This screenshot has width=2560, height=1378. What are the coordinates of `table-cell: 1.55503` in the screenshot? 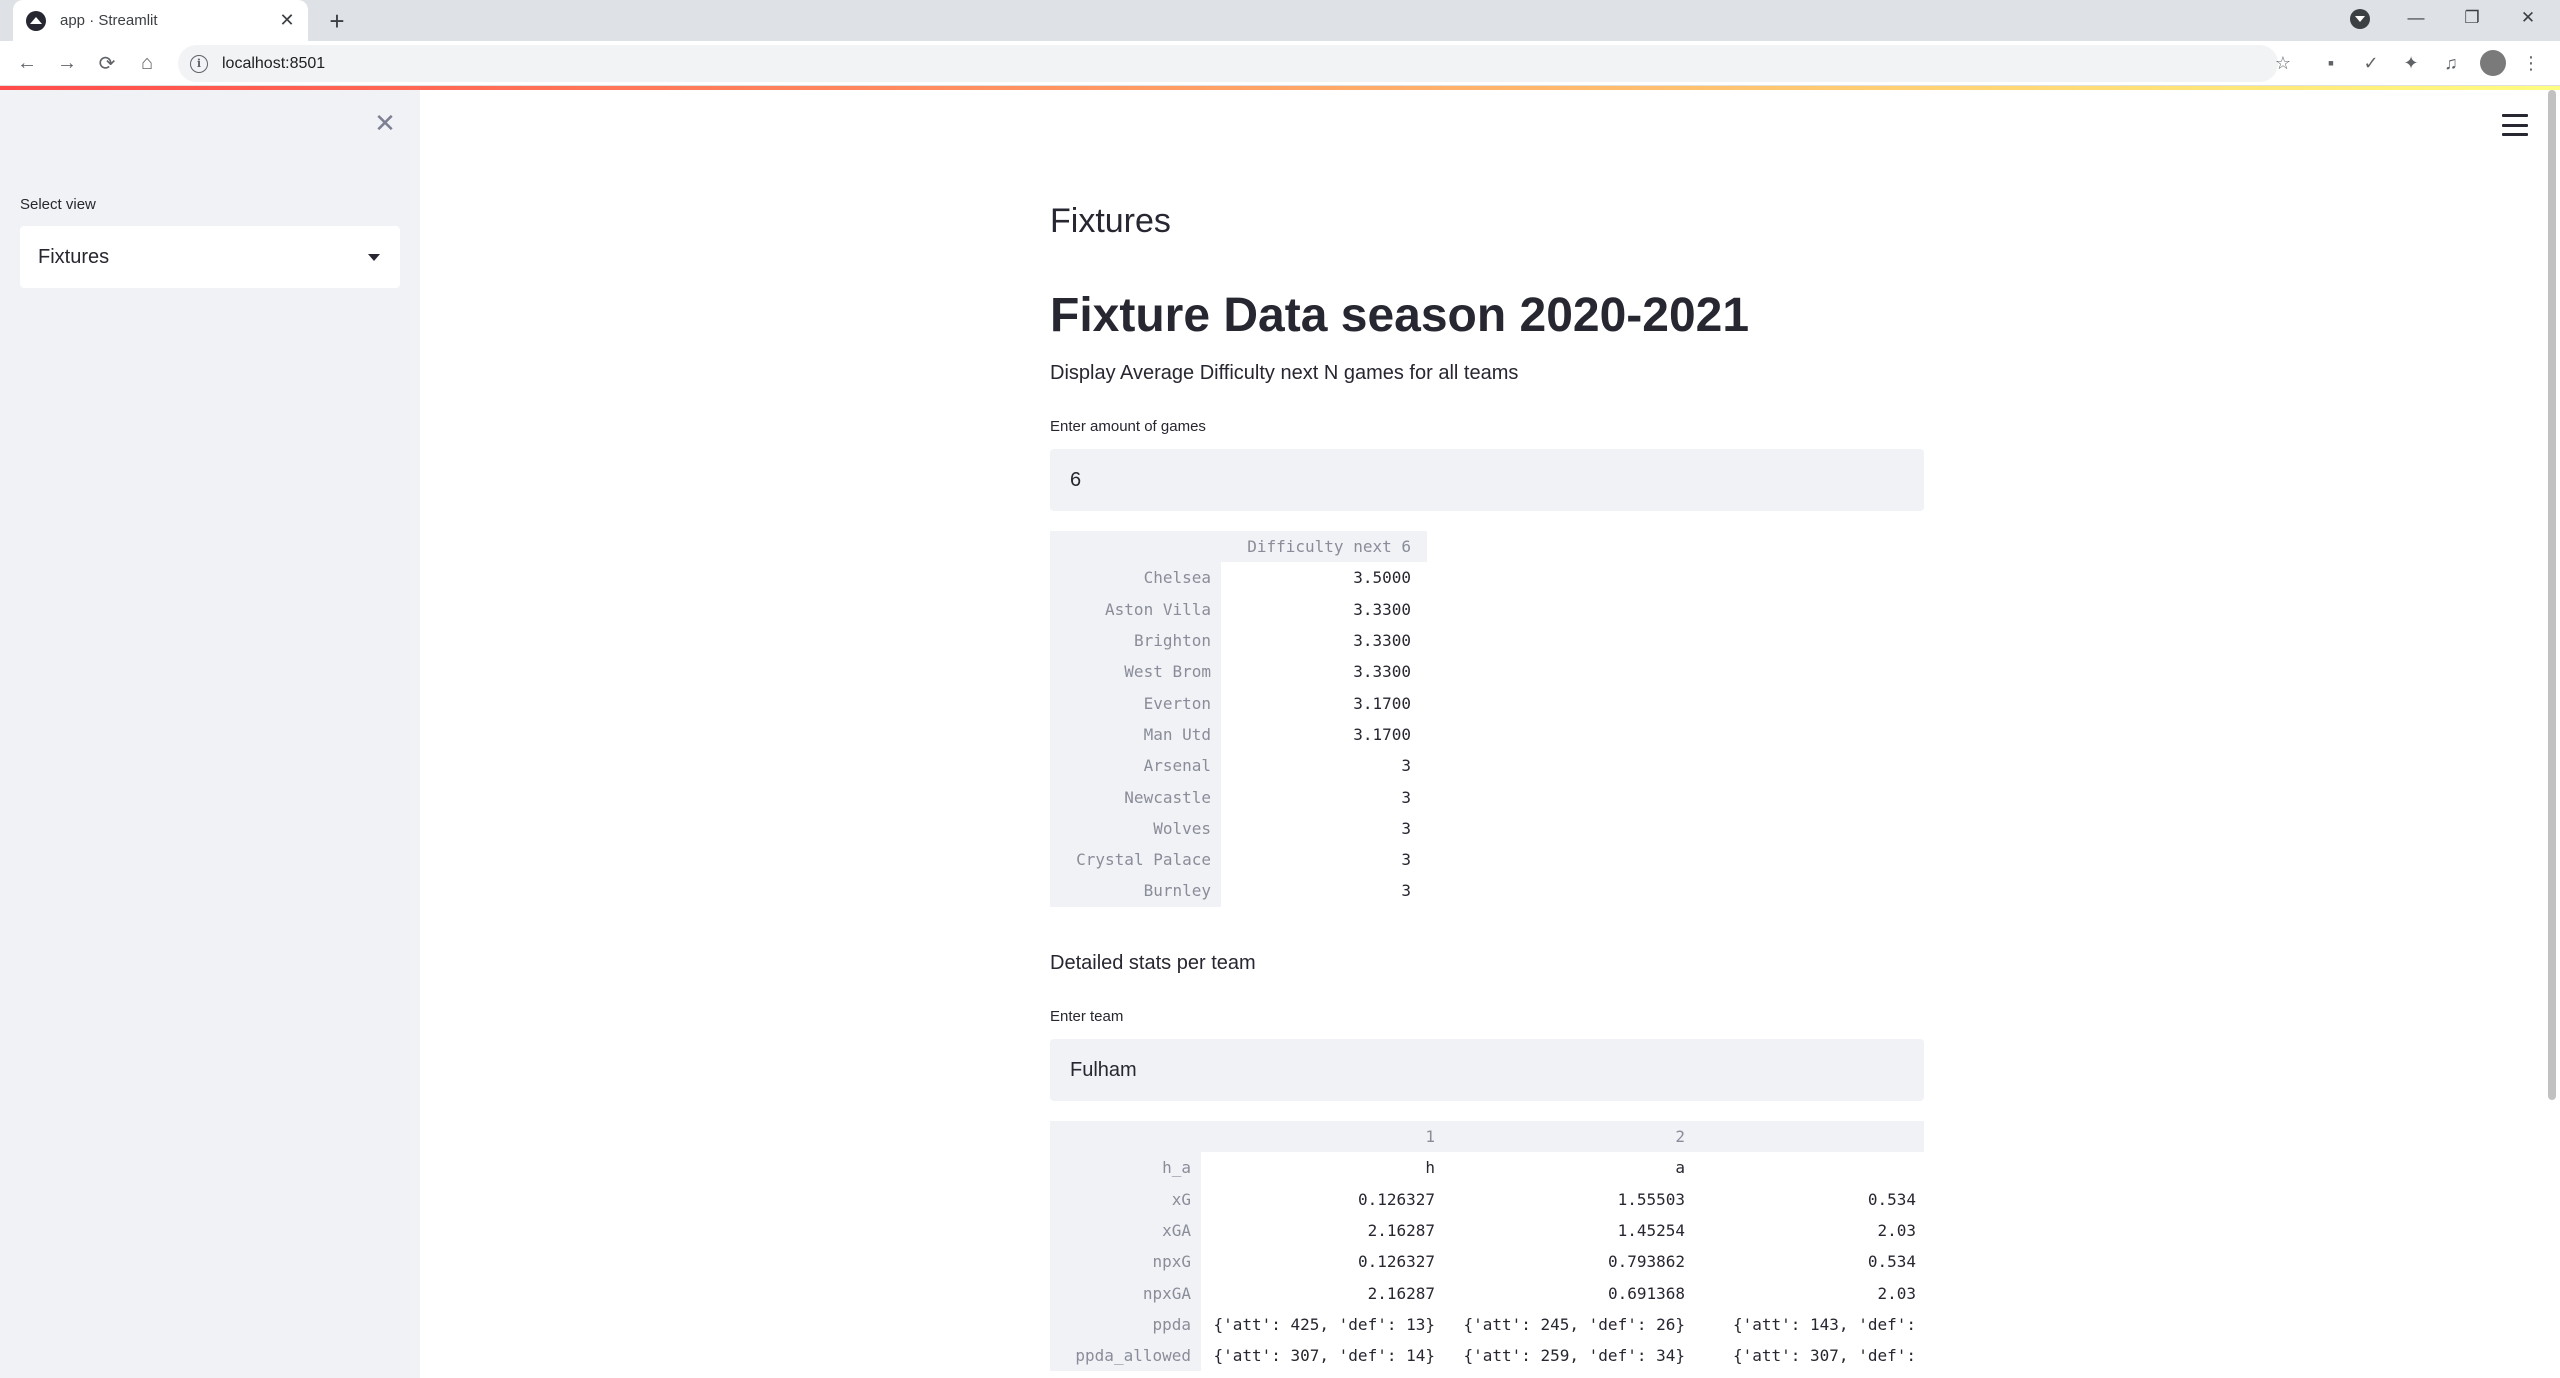 It's located at (1651, 1199).